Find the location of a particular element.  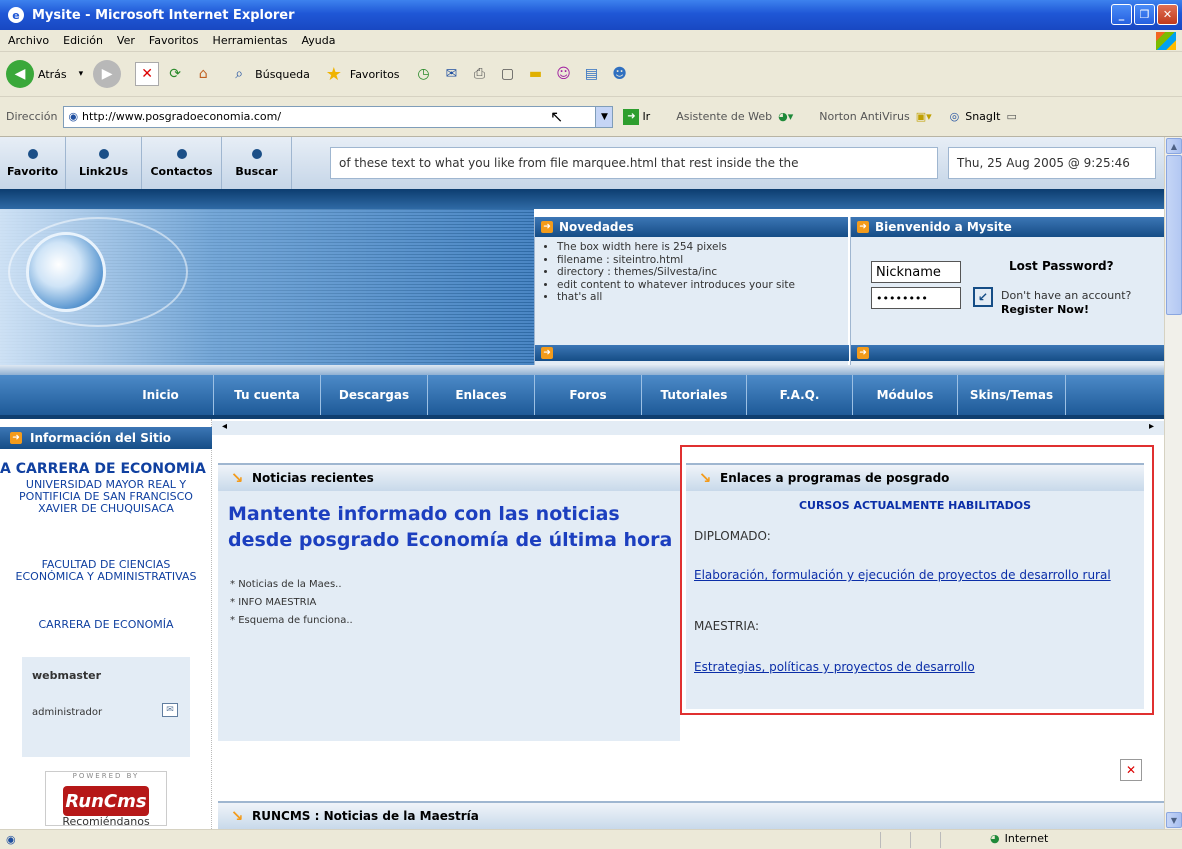

top-link-link2us: Link2Us is located at coordinates (104, 163).